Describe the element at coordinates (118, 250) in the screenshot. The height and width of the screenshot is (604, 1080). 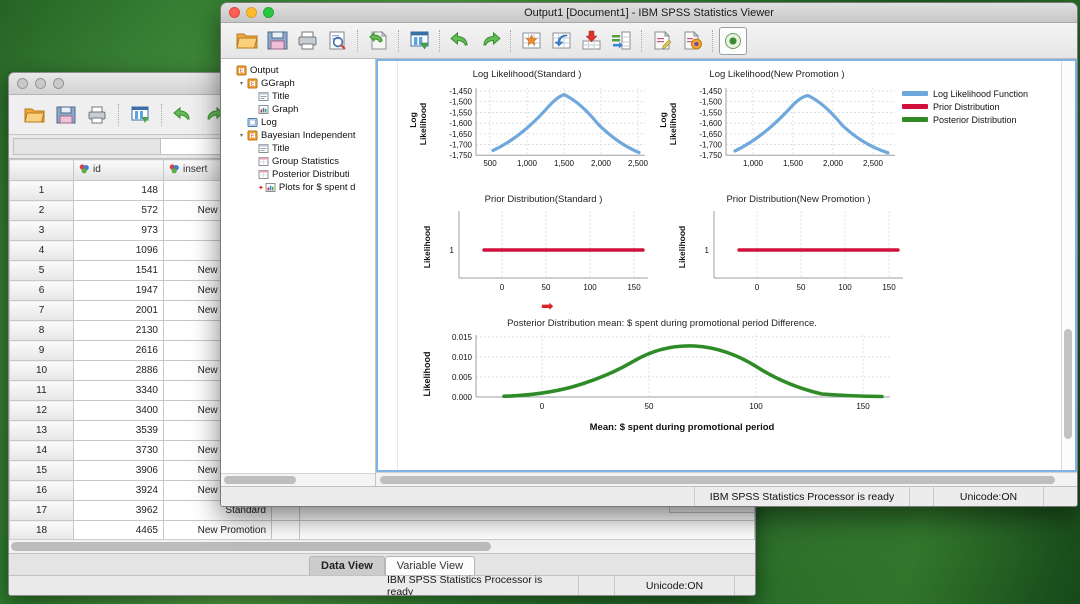
I see `cell-id: 1096` at that location.